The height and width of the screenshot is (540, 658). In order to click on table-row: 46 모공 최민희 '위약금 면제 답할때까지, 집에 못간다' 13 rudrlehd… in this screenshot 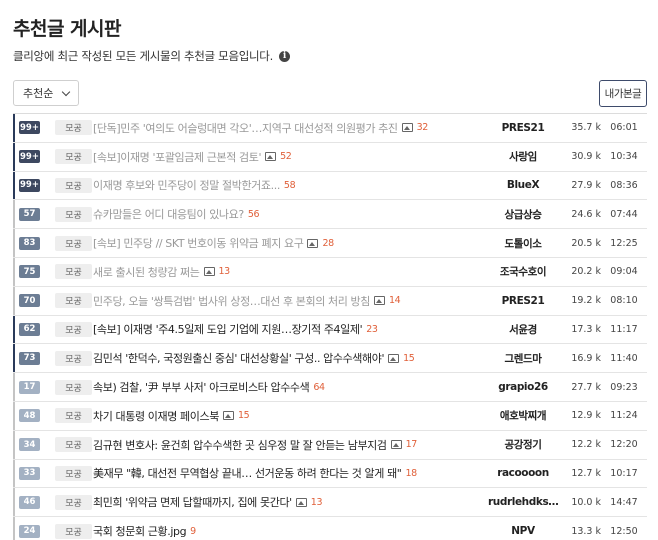, I will do `click(330, 503)`.